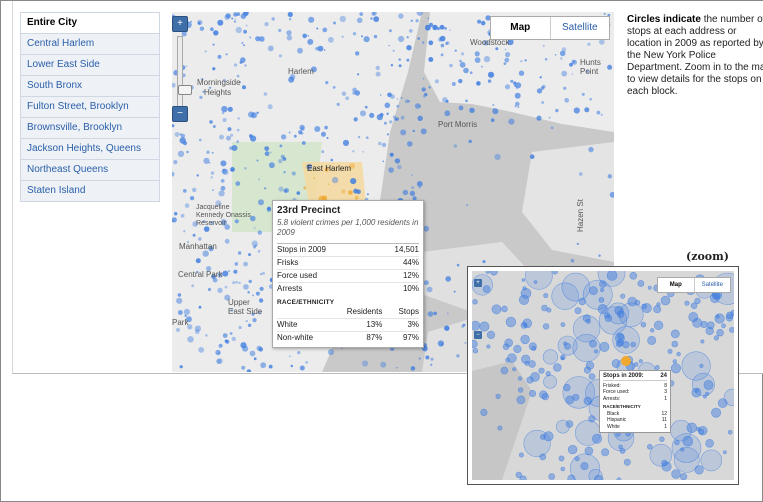 This screenshot has width=763, height=502. Describe the element at coordinates (580, 28) in the screenshot. I see `map-type-satellite-button: Satellite` at that location.